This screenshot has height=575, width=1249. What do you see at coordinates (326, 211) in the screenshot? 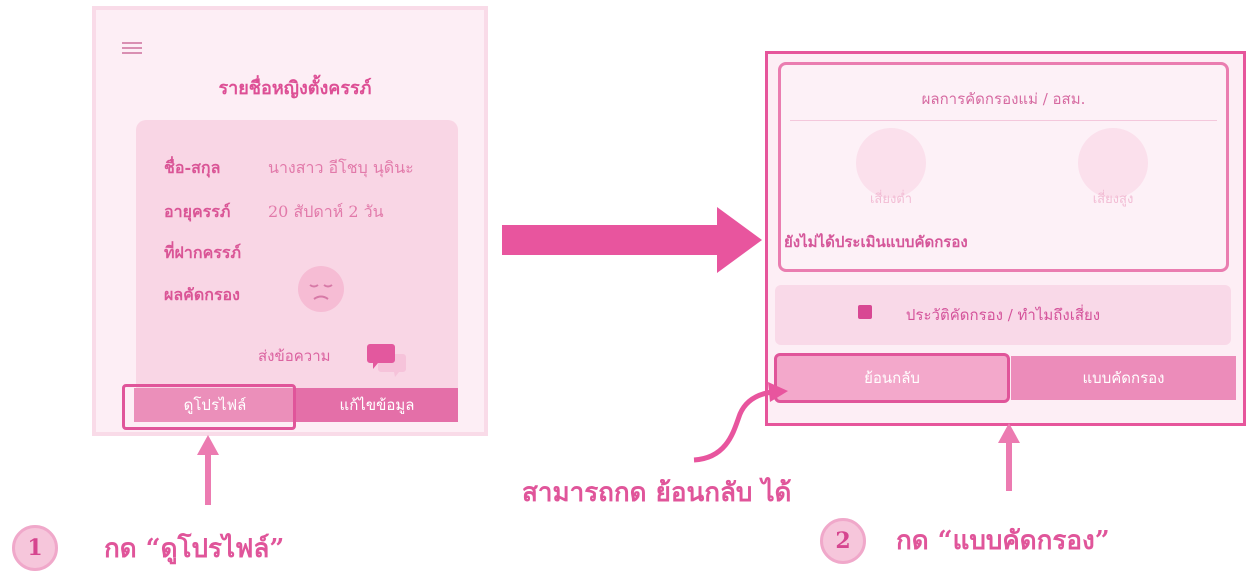
I see `gestational-age-value: 20 สัปดาห์ 2 วัน` at bounding box center [326, 211].